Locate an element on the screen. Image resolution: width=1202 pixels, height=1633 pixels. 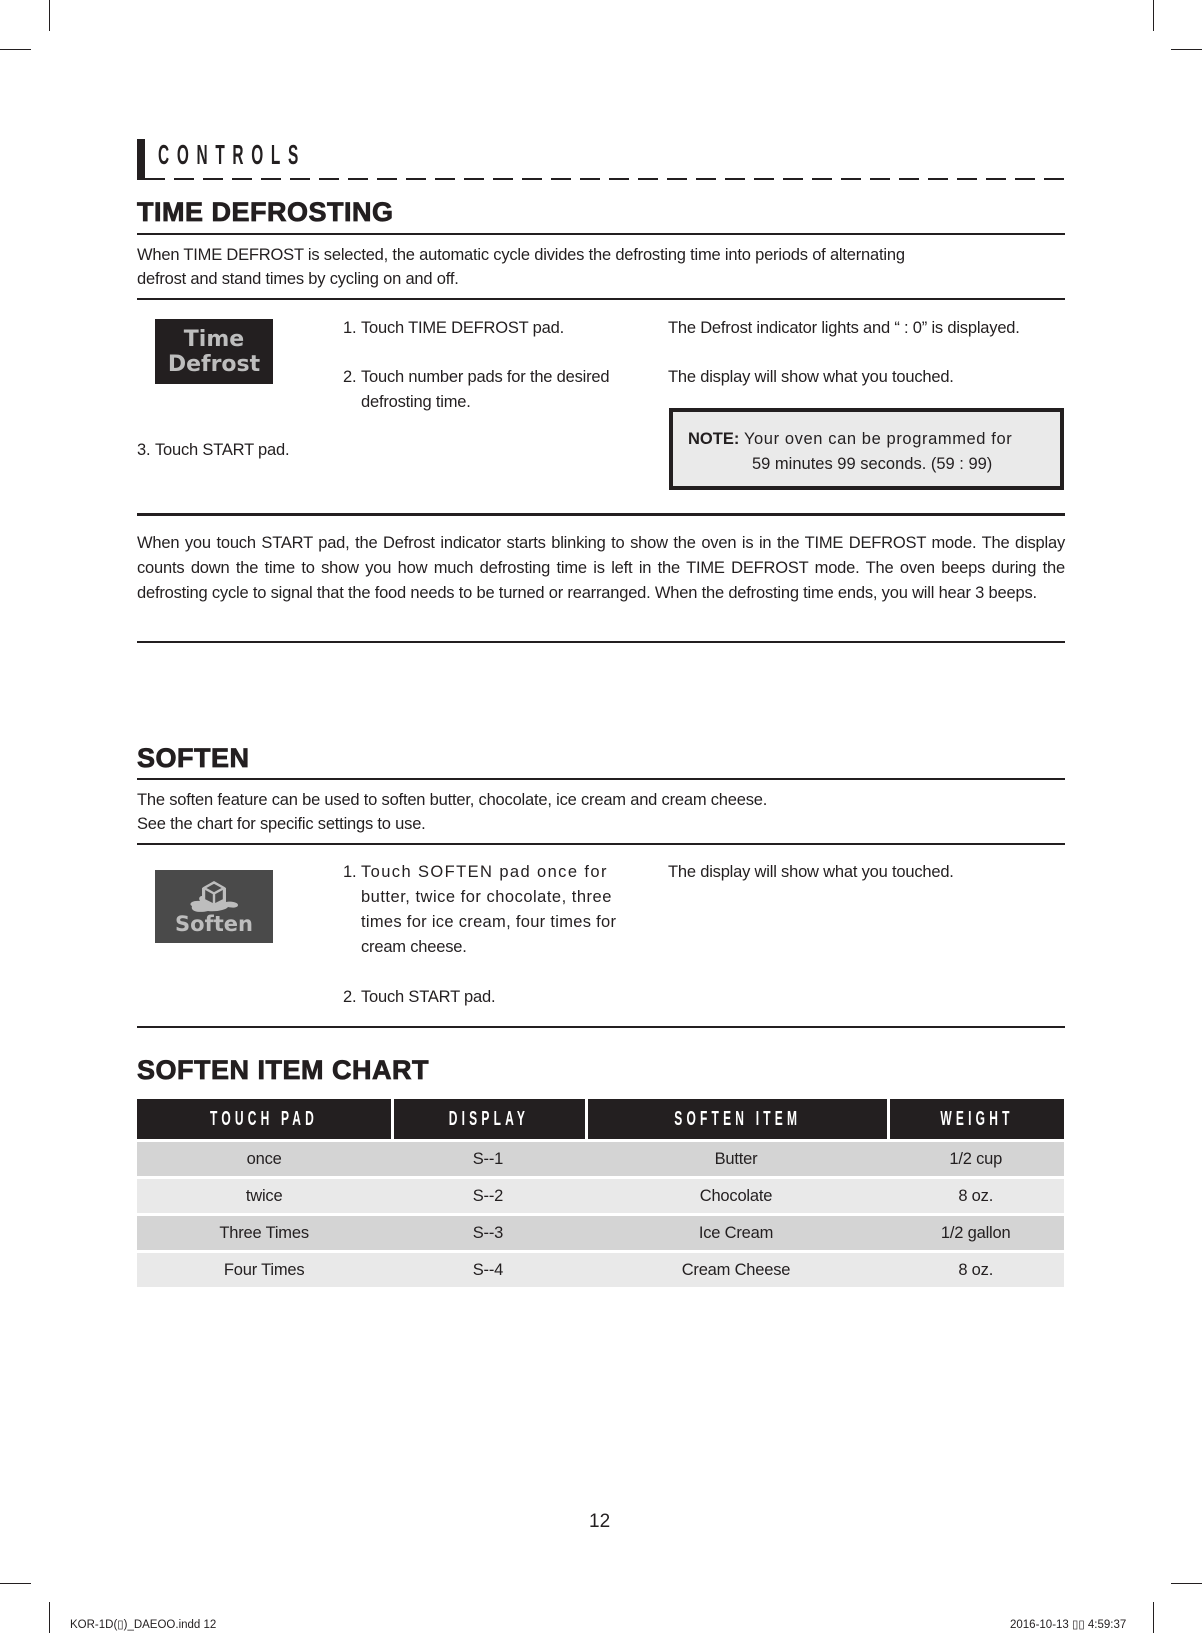
table-cell: Three Times is located at coordinates (264, 1233).